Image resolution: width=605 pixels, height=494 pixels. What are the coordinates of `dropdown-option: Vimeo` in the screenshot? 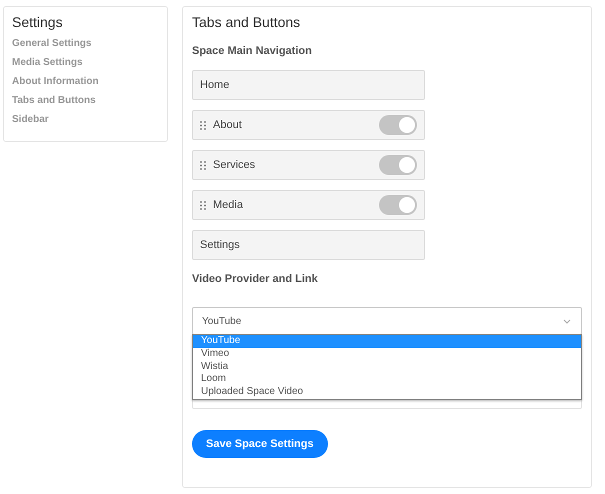 It's located at (387, 354).